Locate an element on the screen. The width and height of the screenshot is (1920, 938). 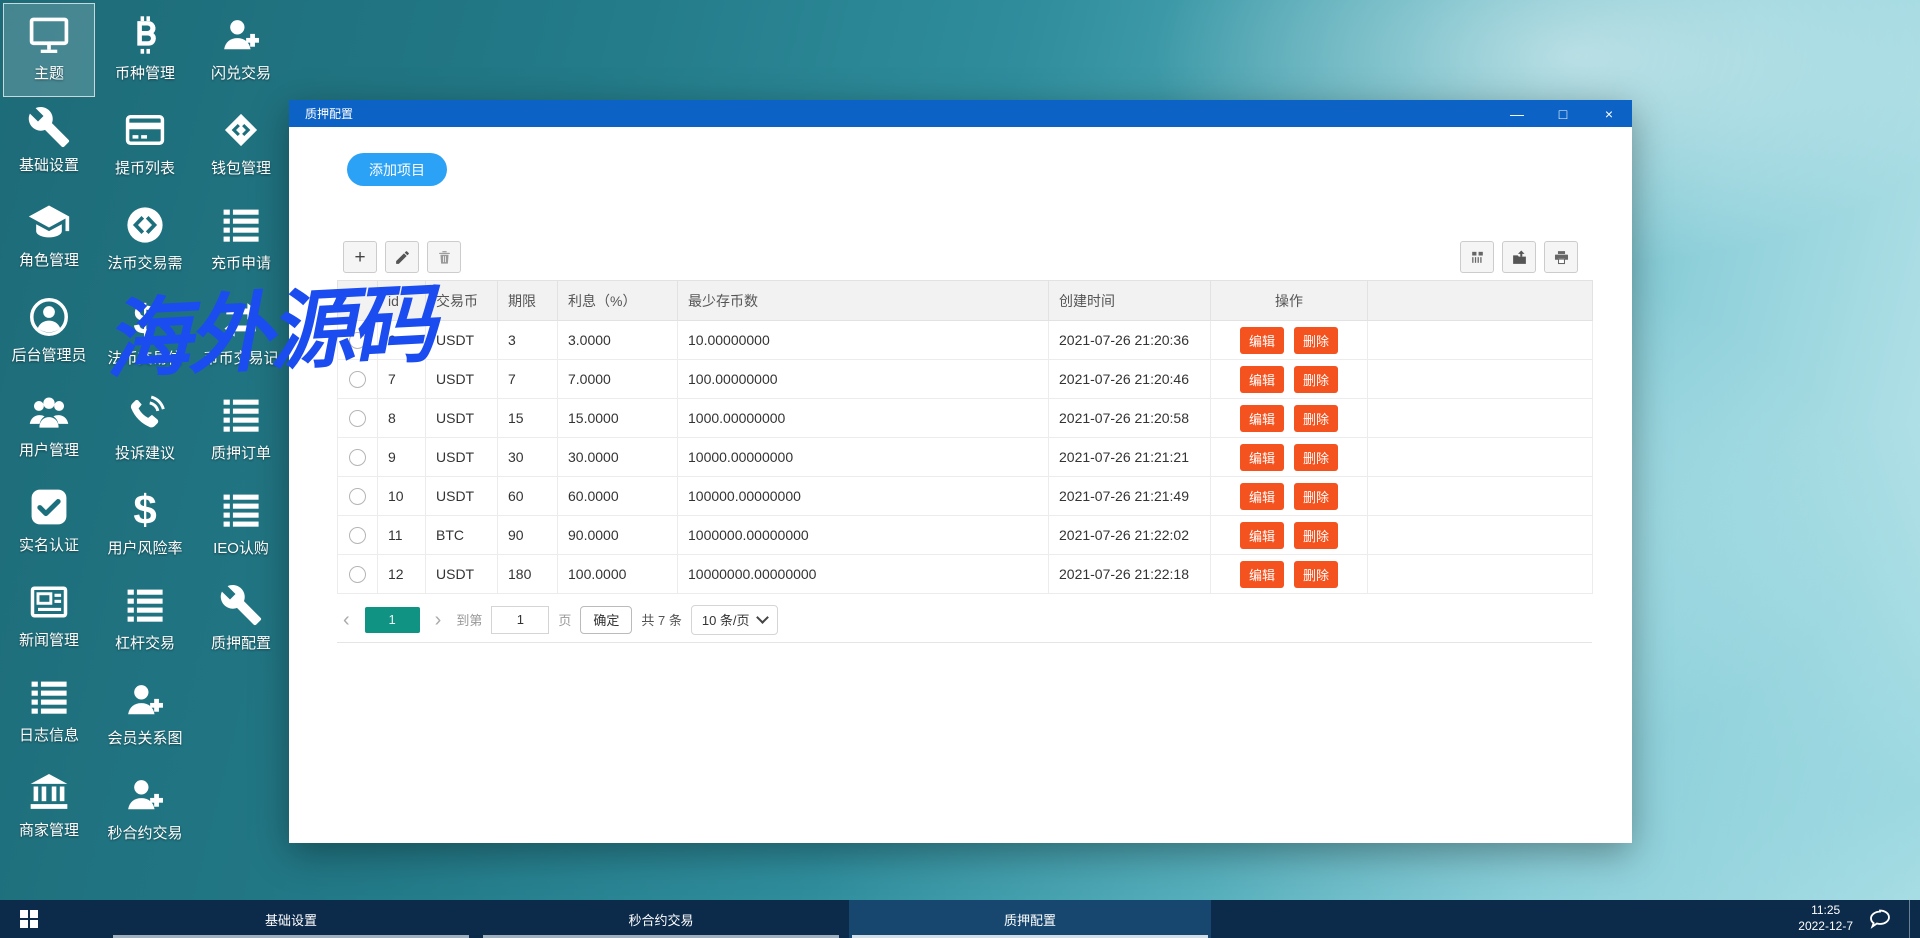
table-toolbar: + is located at coordinates (960, 257).